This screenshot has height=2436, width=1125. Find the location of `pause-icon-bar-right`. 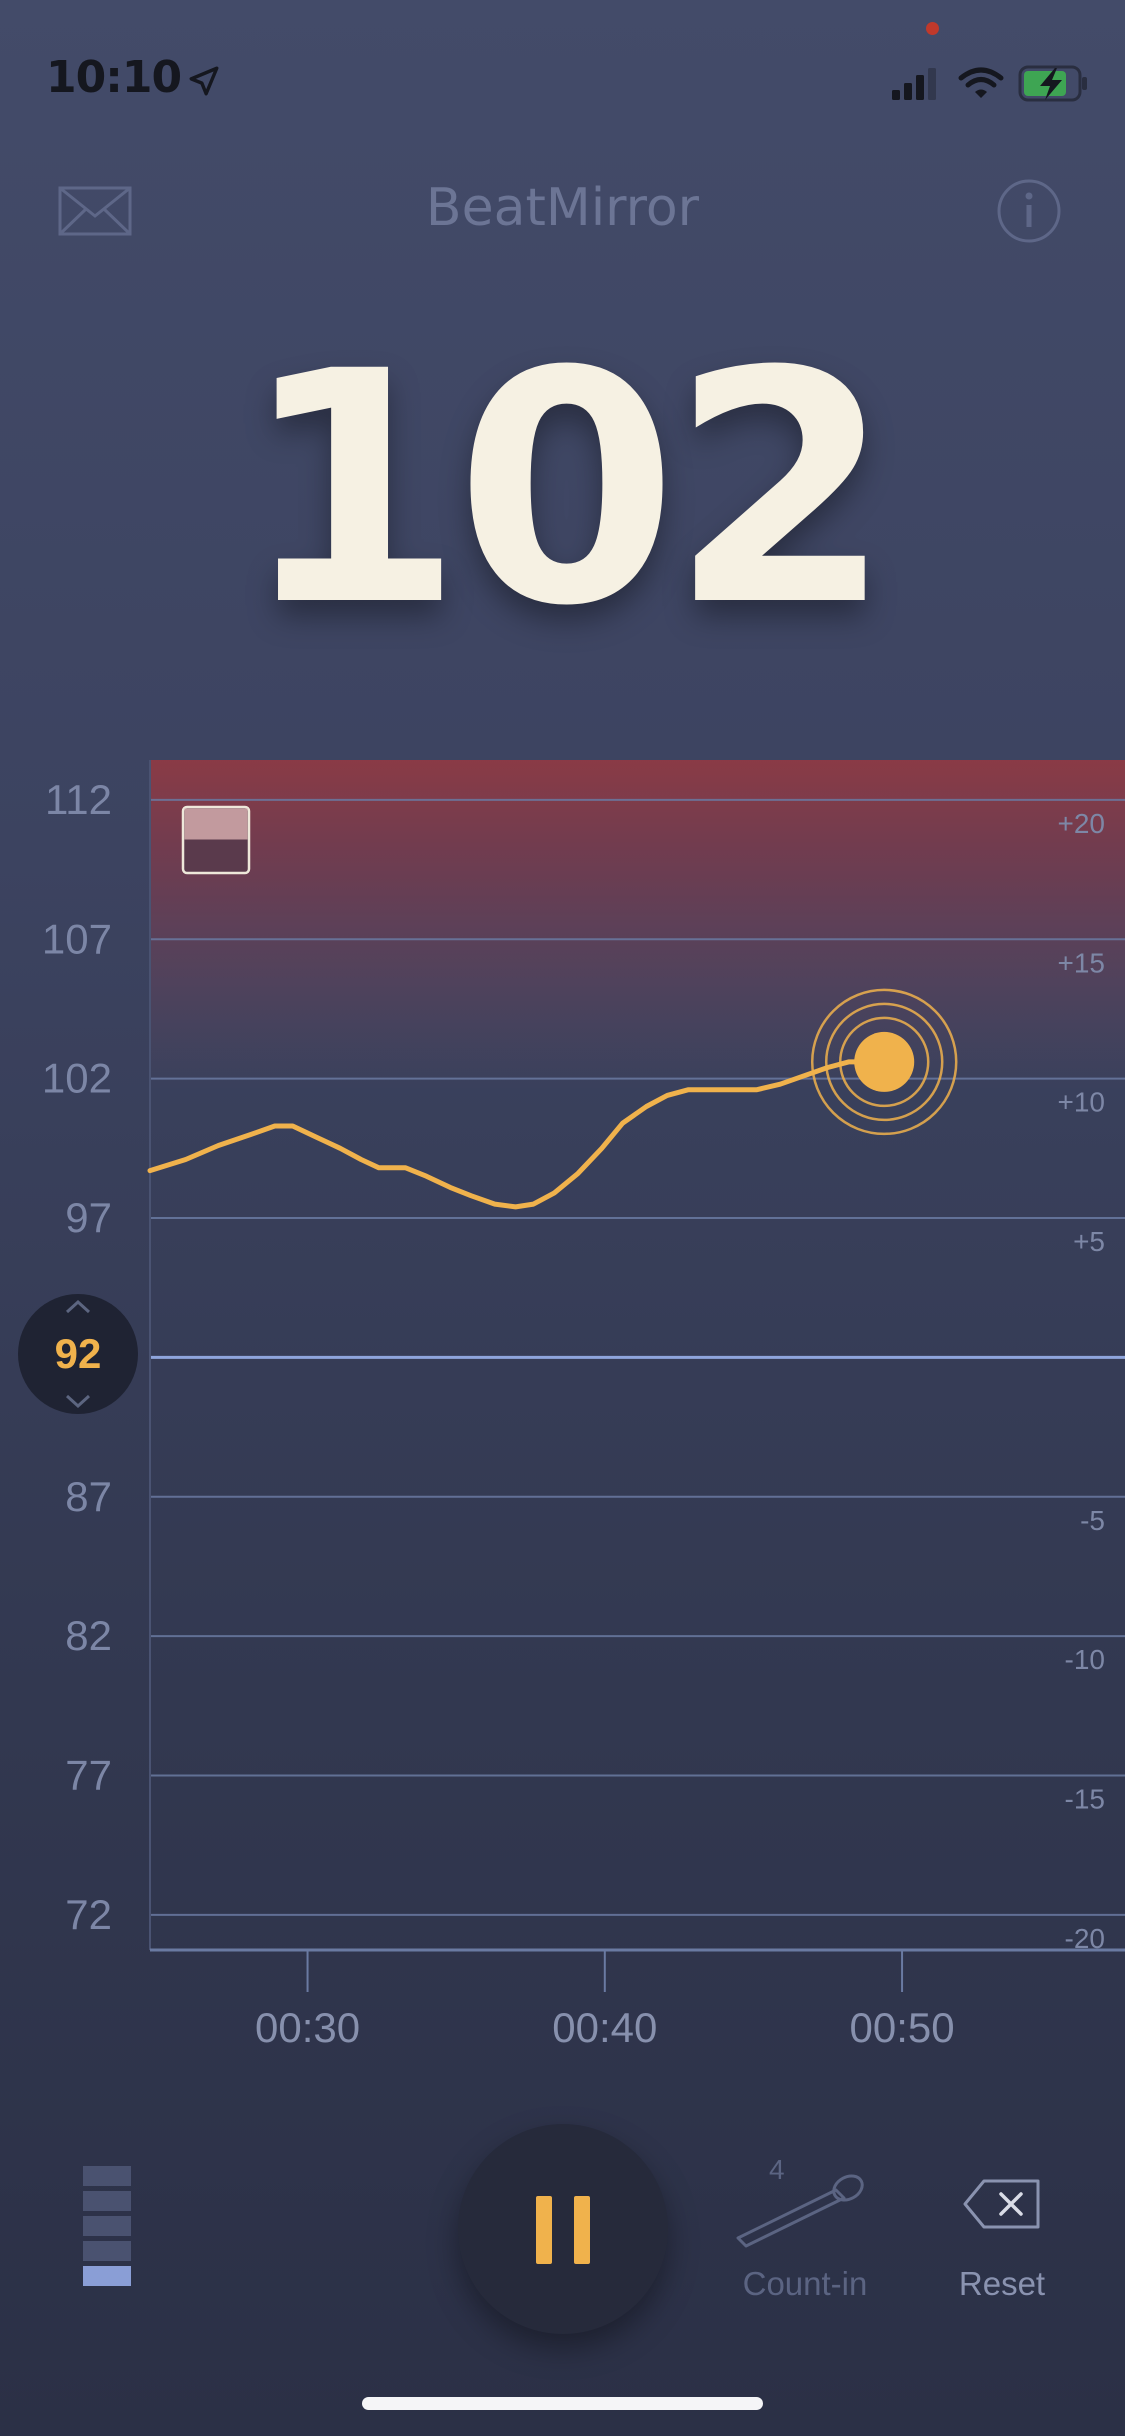

pause-icon-bar-right is located at coordinates (582, 2230).